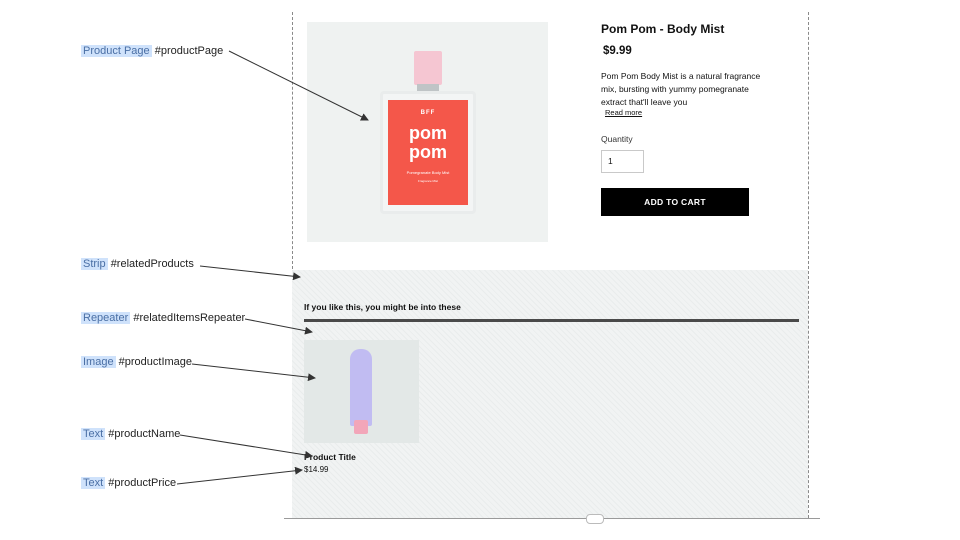 This screenshot has width=960, height=540. What do you see at coordinates (253, 372) in the screenshot?
I see `arrow-image` at bounding box center [253, 372].